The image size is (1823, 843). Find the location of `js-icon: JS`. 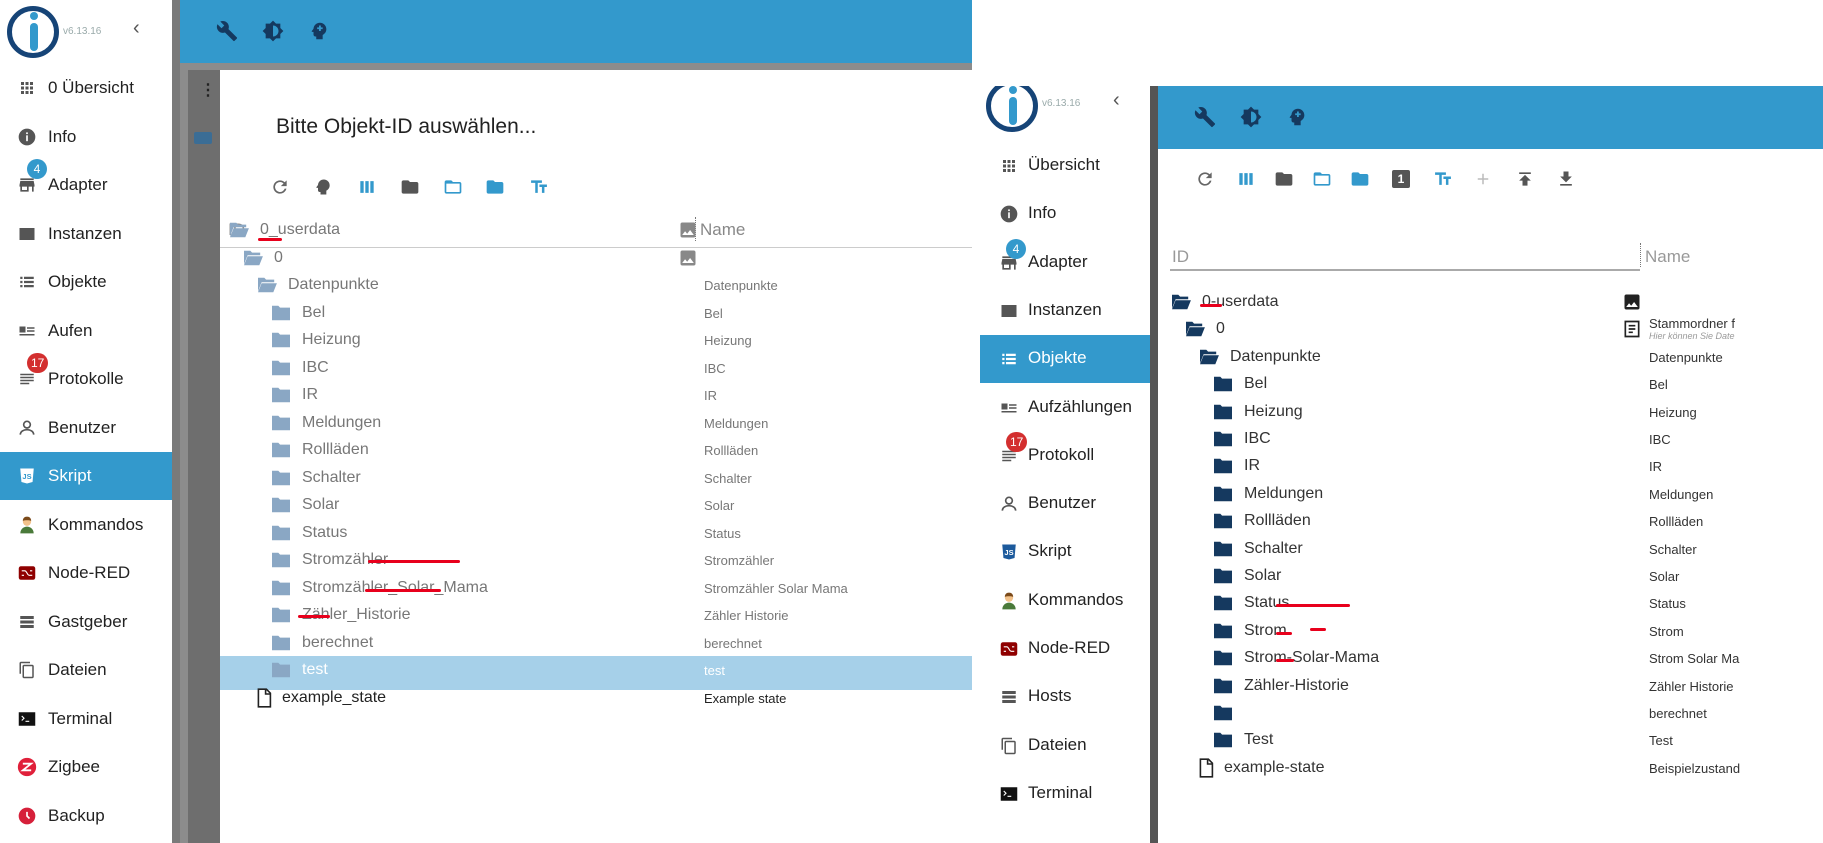

js-icon: JS is located at coordinates (1009, 552).